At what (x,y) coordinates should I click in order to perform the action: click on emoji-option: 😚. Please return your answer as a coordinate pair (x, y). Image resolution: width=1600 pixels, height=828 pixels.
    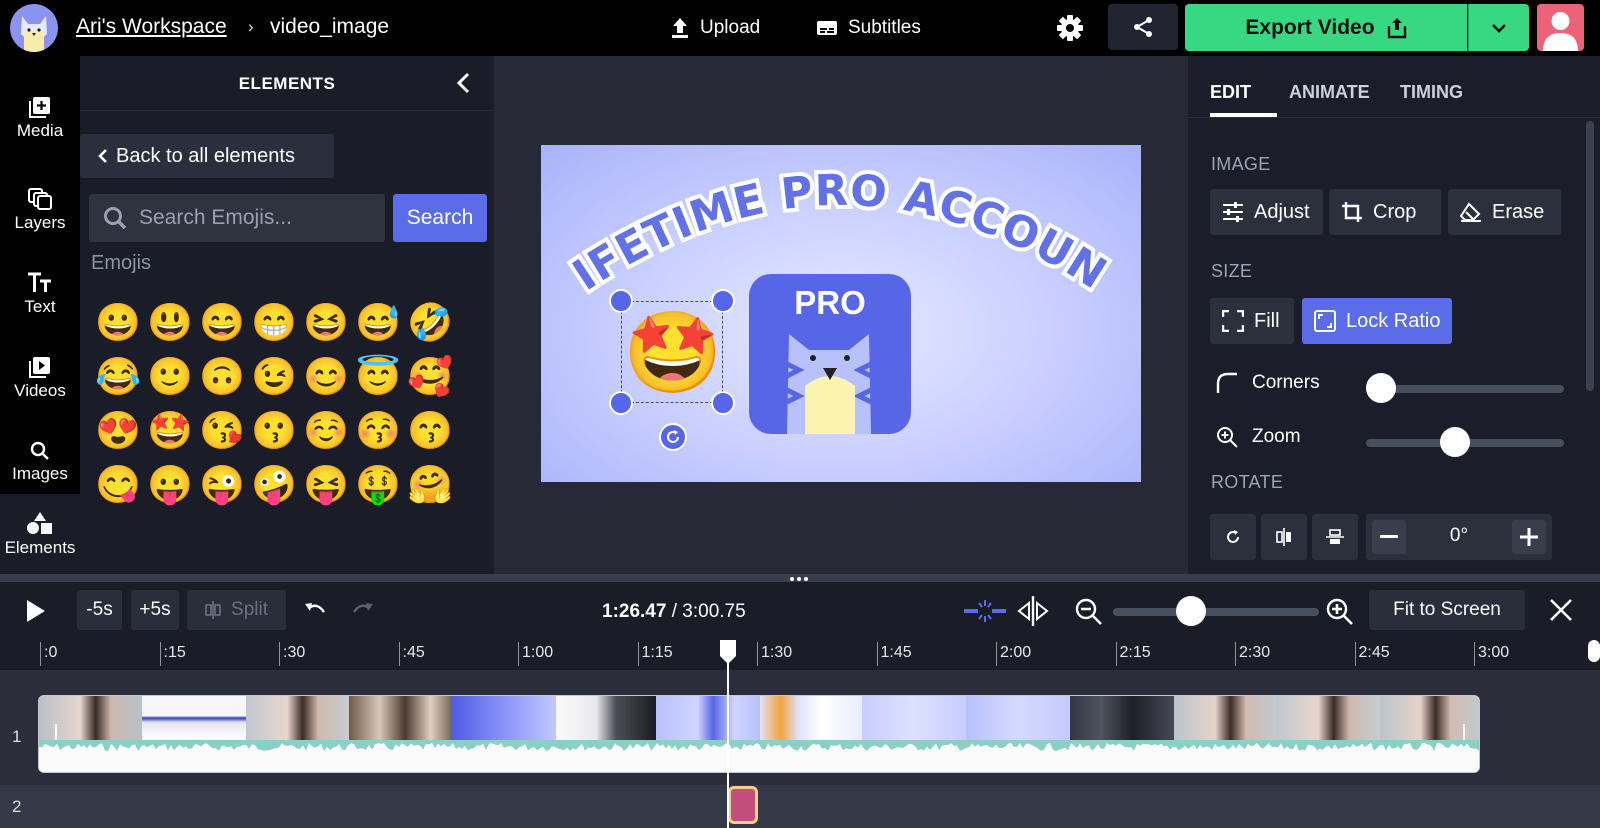
    Looking at the image, I should click on (378, 431).